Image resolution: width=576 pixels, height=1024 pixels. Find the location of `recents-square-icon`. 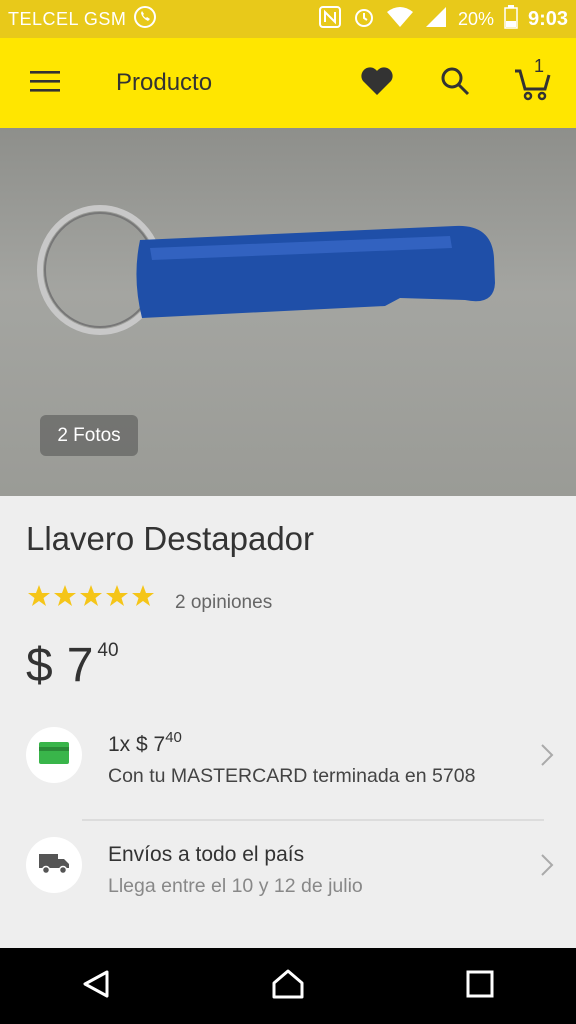

recents-square-icon is located at coordinates (480, 986).